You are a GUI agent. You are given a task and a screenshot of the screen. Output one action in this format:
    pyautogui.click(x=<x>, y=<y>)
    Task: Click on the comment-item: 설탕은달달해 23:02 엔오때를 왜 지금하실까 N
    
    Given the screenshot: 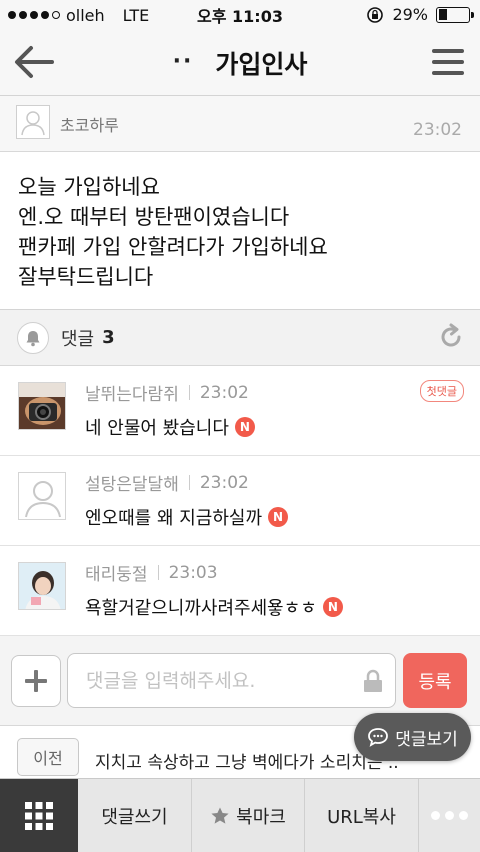 What is the action you would take?
    pyautogui.click(x=240, y=501)
    